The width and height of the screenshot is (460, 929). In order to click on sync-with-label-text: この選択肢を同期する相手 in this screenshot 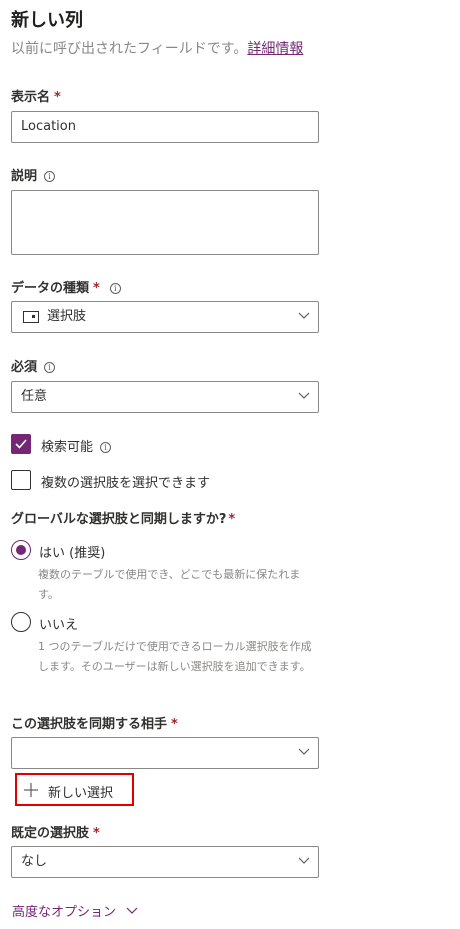, I will do `click(89, 724)`.